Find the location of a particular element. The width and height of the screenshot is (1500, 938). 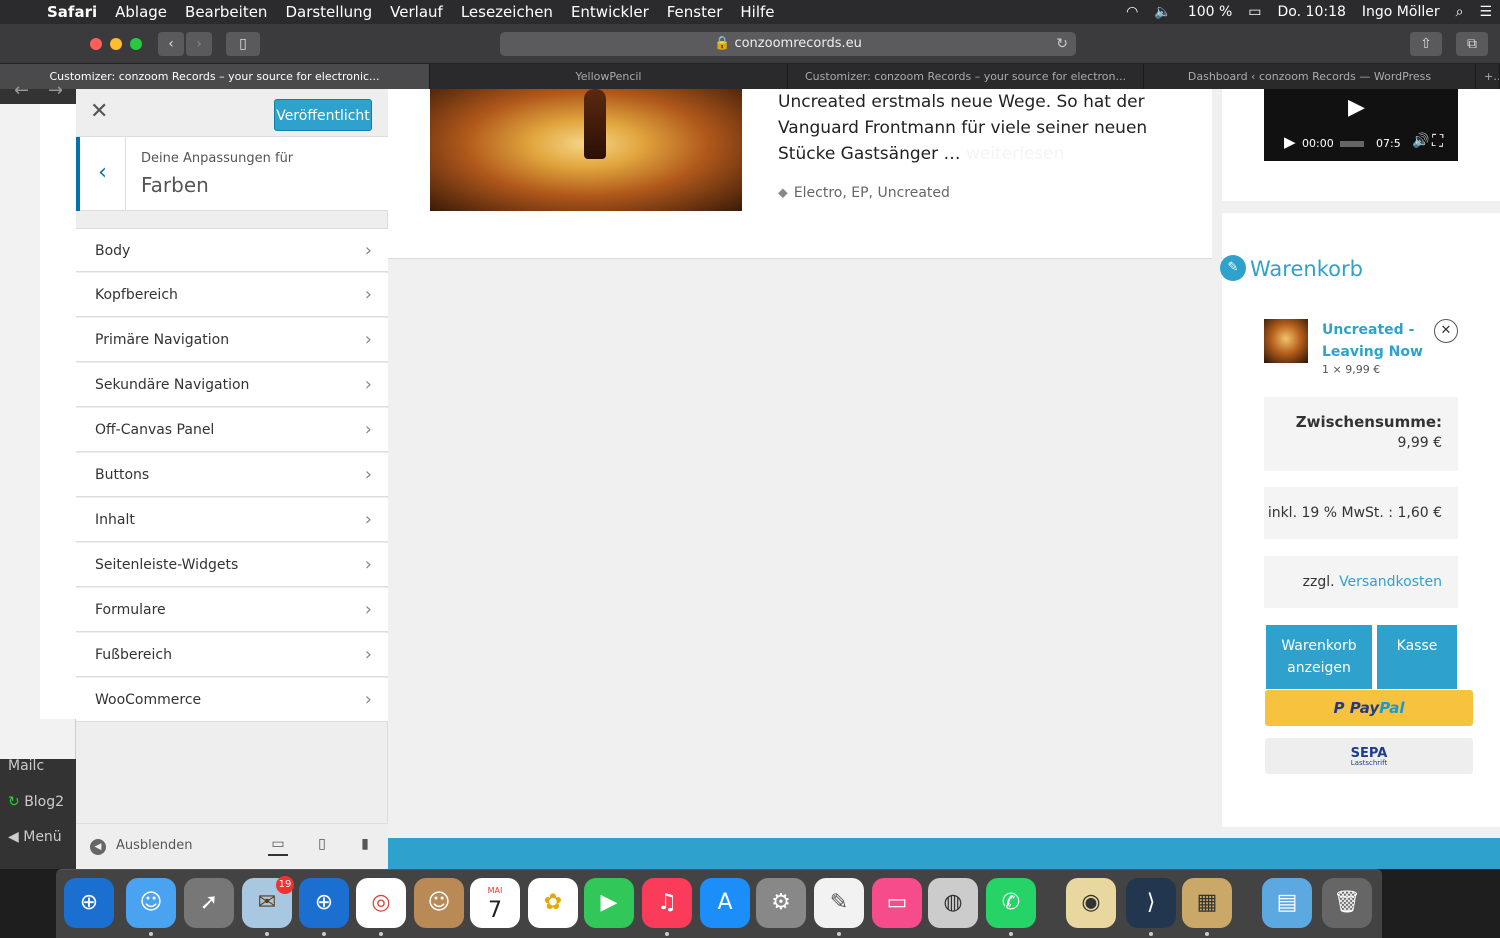

address-bar: 🔒 conzoomrecords.eu ↻ is located at coordinates (788, 44).